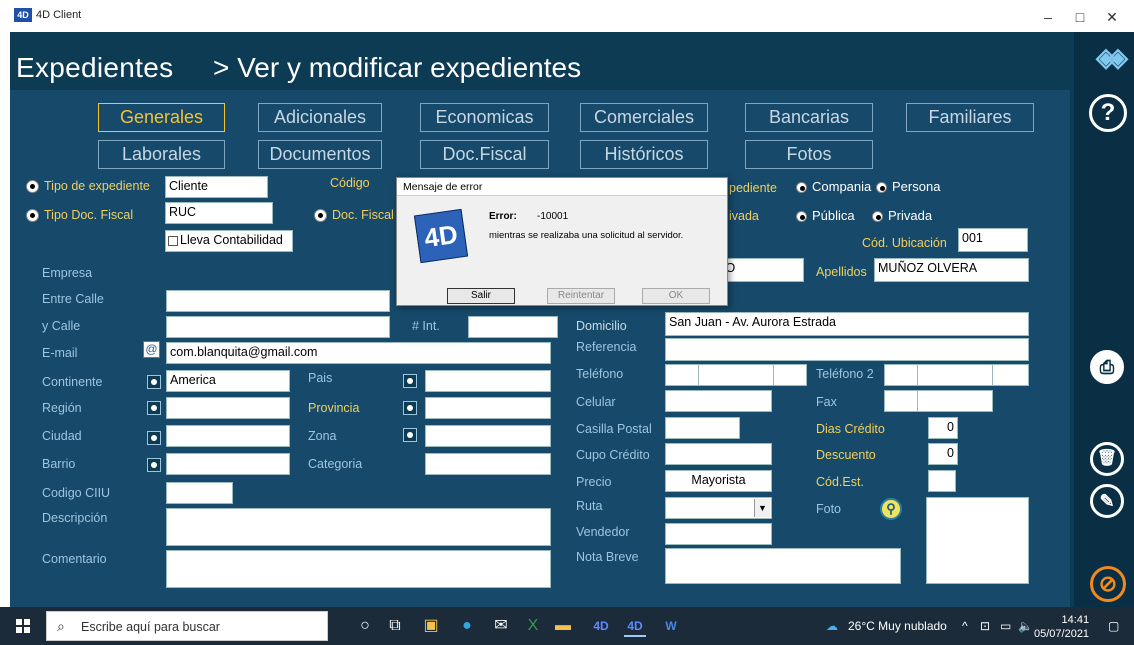  Describe the element at coordinates (161, 117) in the screenshot. I see `tab-generales: Generales` at that location.